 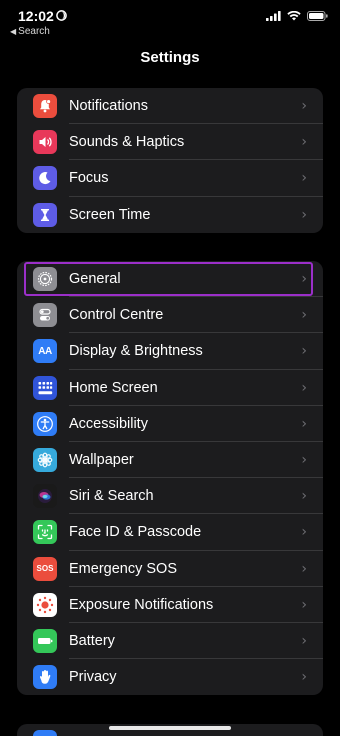 I want to click on row-label: Focus, so click(x=89, y=178).